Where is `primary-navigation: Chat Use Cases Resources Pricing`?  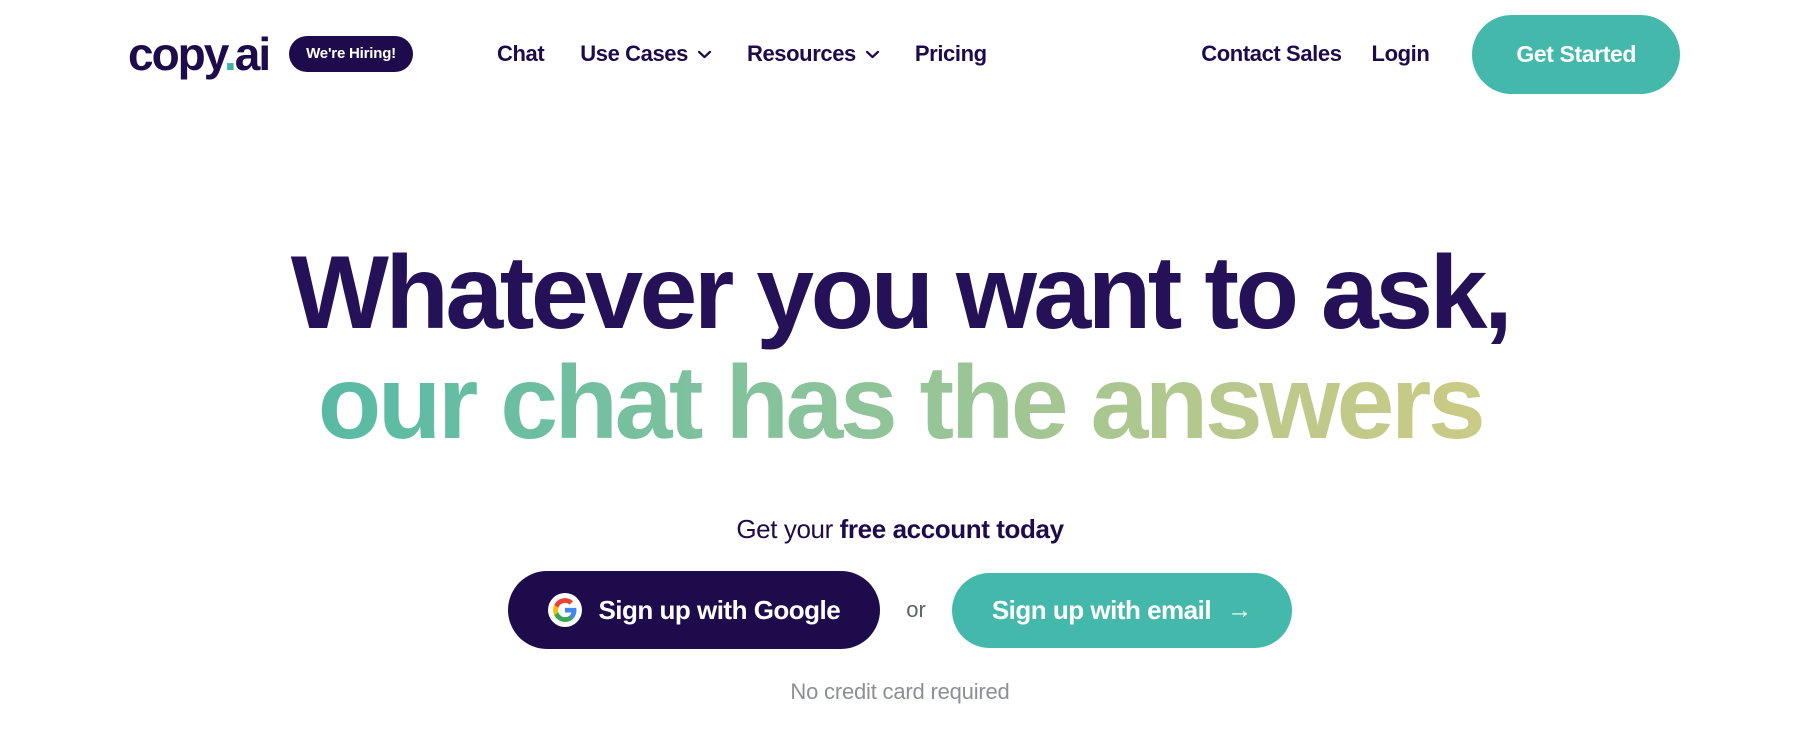
primary-navigation: Chat Use Cases Resources Pricing is located at coordinates (742, 54).